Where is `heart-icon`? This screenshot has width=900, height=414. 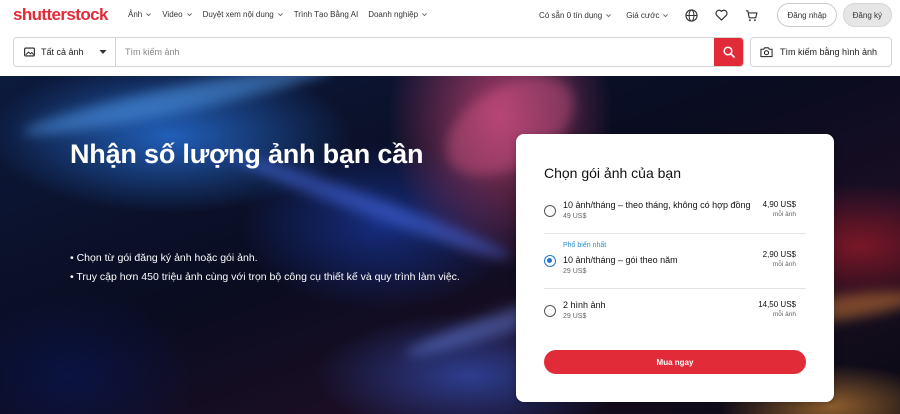 heart-icon is located at coordinates (721, 15).